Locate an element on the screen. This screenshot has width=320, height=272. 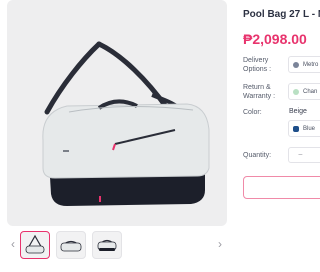
quantity-stepper: − is located at coordinates (304, 155).